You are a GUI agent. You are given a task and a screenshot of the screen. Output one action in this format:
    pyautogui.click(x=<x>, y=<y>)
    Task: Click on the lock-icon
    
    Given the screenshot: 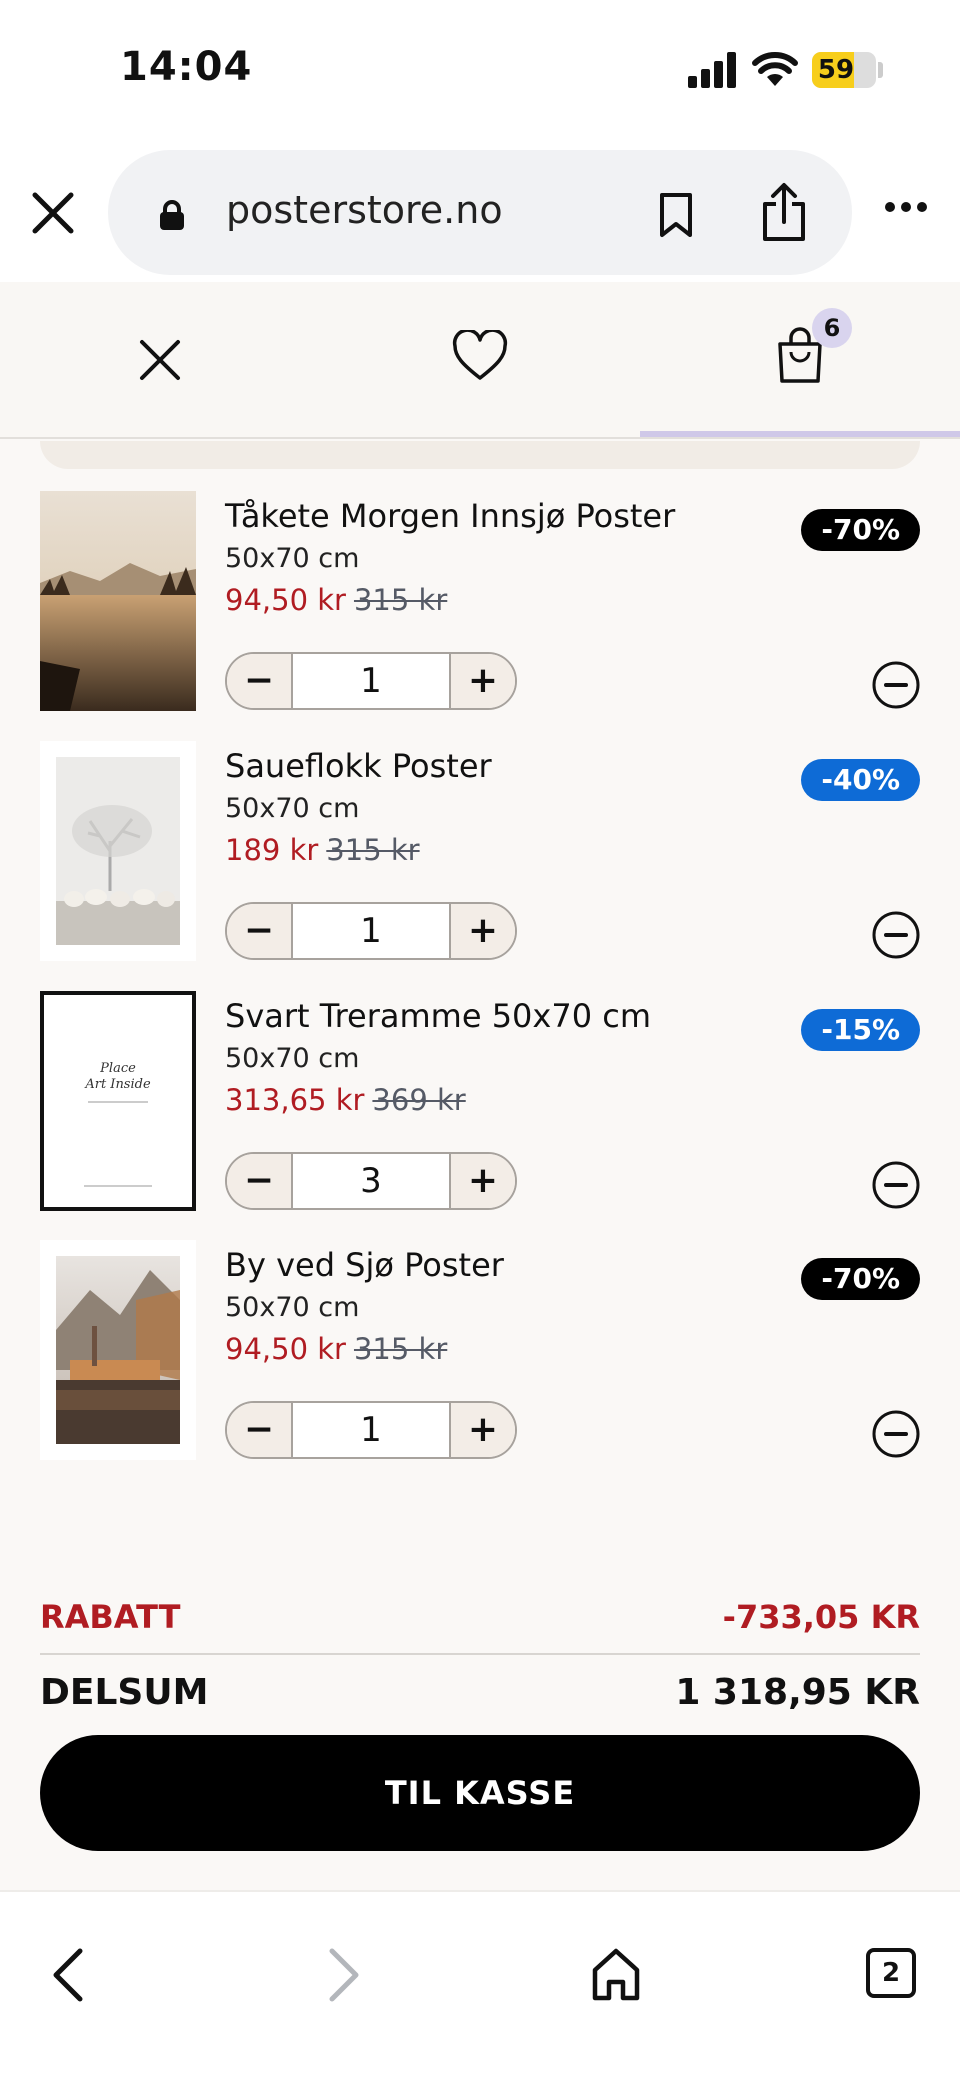 What is the action you would take?
    pyautogui.click(x=172, y=215)
    